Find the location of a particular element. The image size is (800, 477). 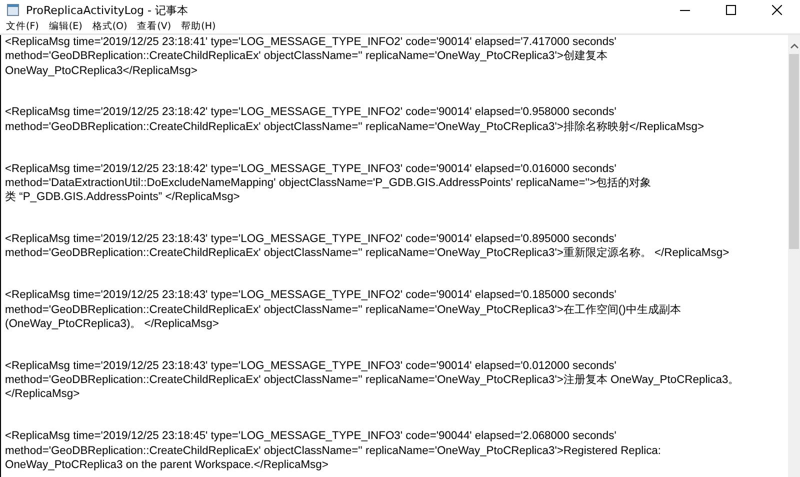

window-title: ProReplicaActivityLog - 记事本 is located at coordinates (107, 10).